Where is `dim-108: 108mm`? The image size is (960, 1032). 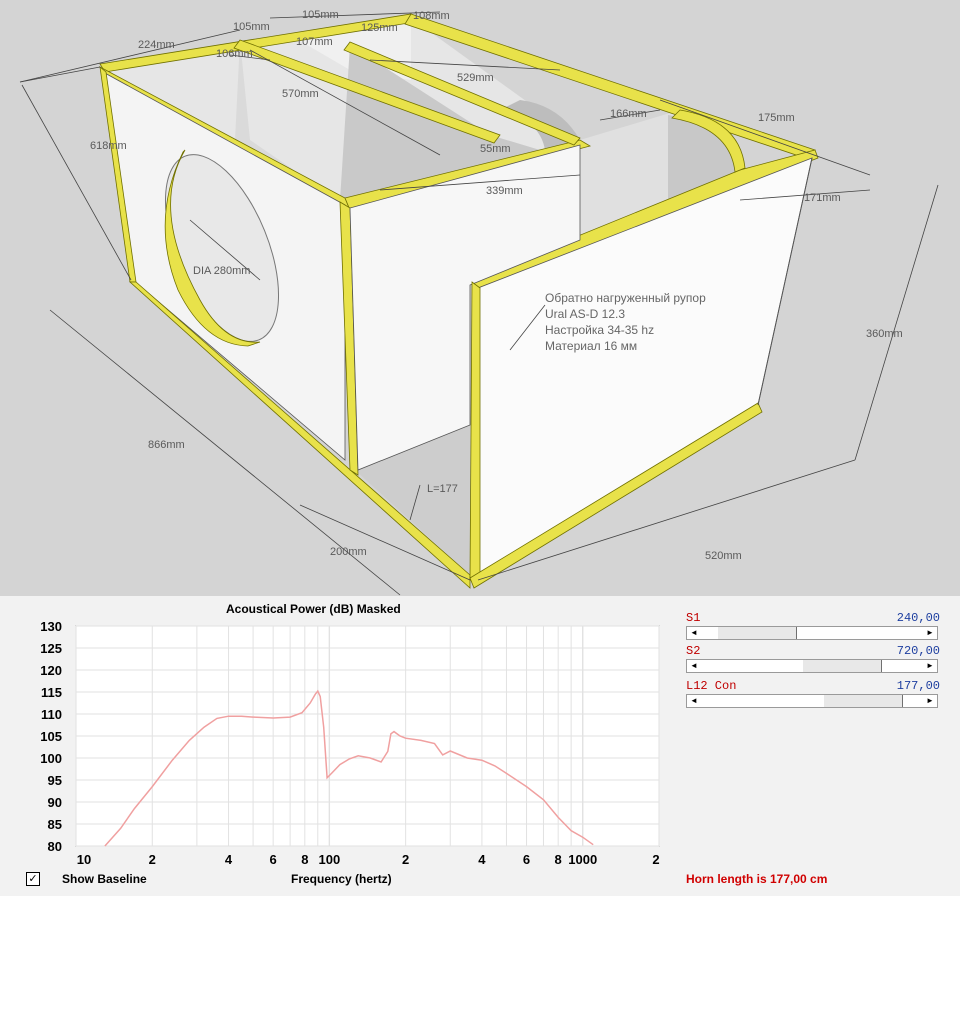
dim-108: 108mm is located at coordinates (431, 16).